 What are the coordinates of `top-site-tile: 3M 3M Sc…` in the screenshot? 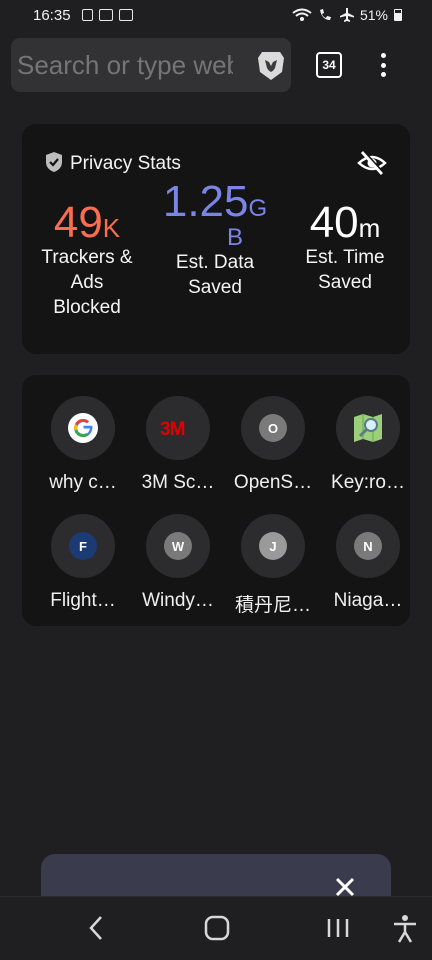 It's located at (178, 445).